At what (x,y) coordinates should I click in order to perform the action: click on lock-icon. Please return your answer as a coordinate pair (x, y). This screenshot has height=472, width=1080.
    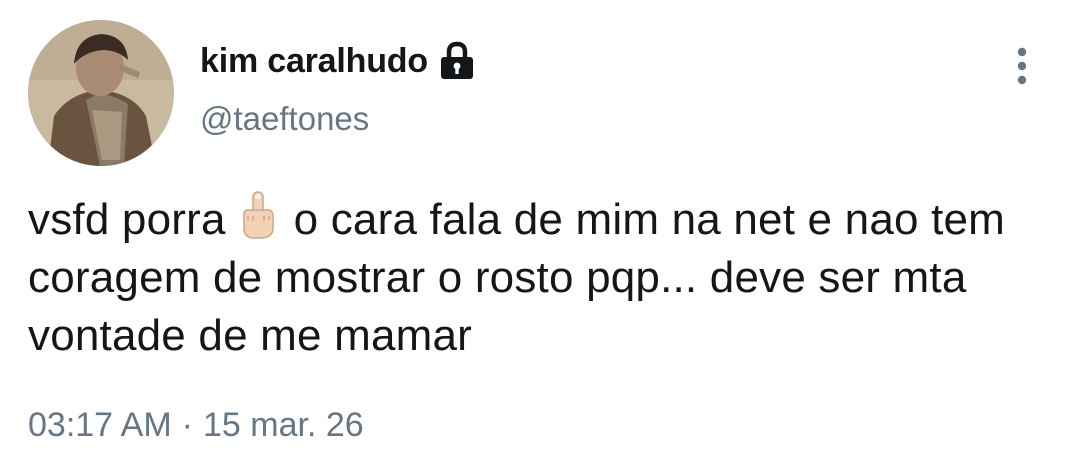
    Looking at the image, I should click on (457, 61).